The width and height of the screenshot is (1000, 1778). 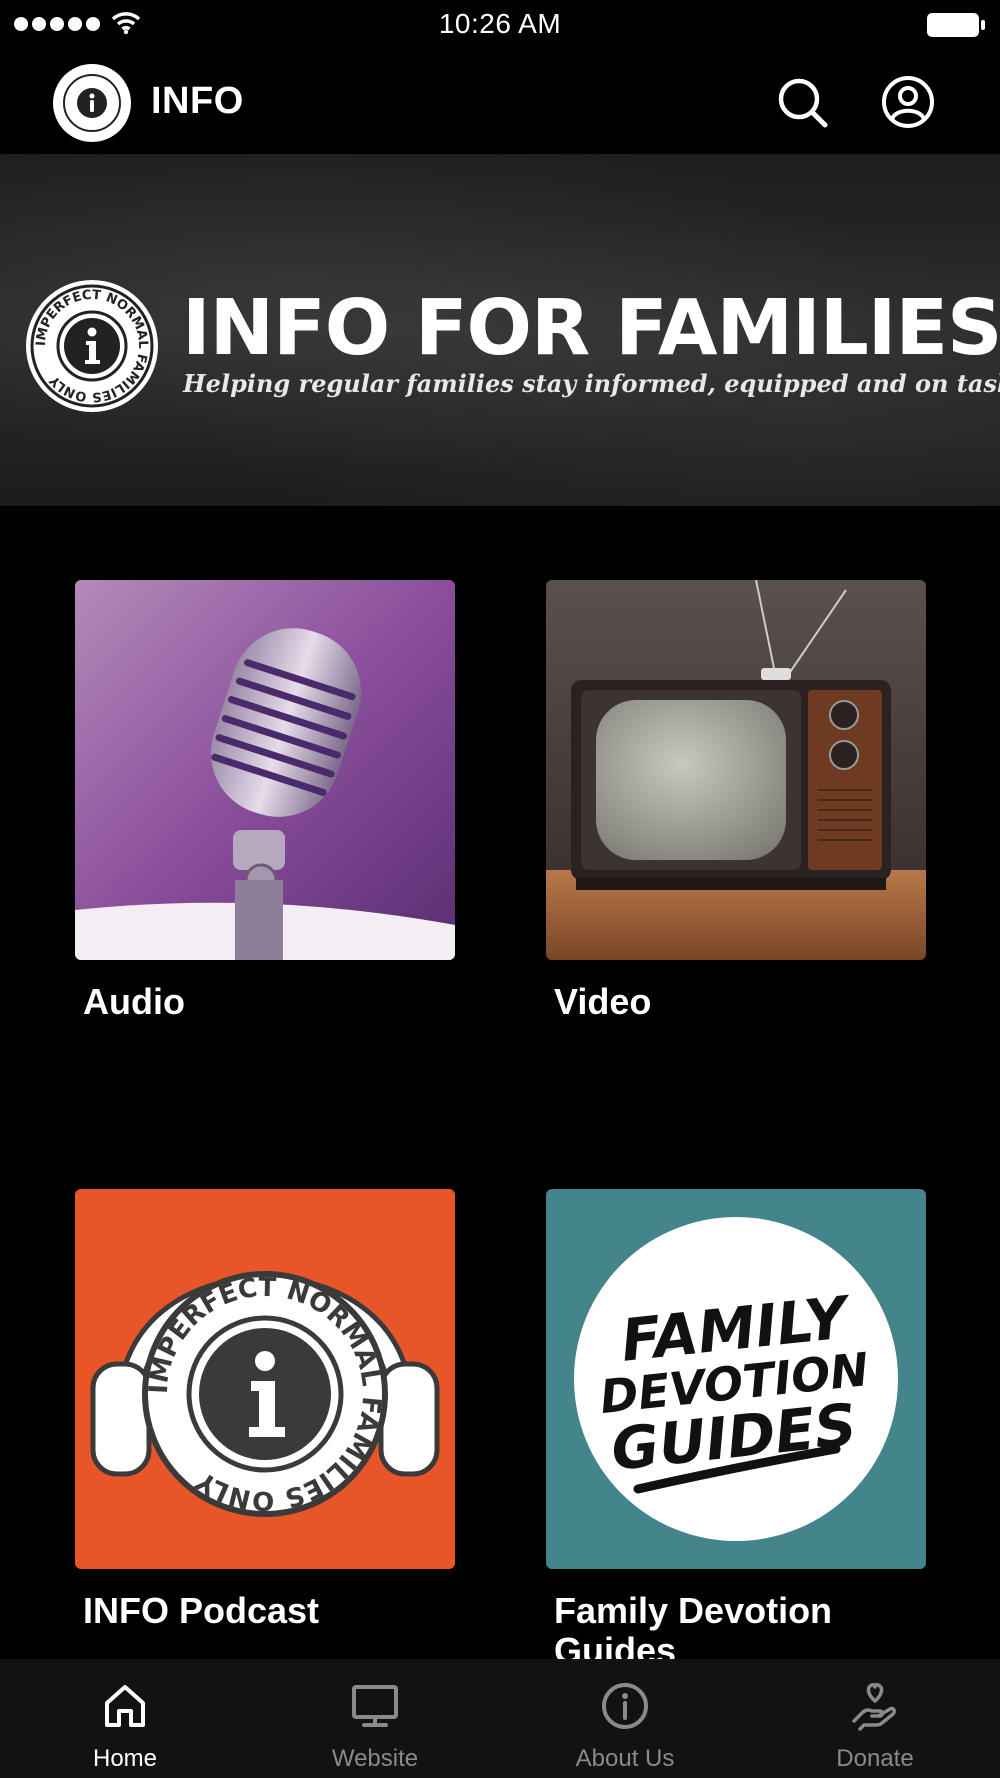 What do you see at coordinates (908, 102) in the screenshot?
I see `account-icon` at bounding box center [908, 102].